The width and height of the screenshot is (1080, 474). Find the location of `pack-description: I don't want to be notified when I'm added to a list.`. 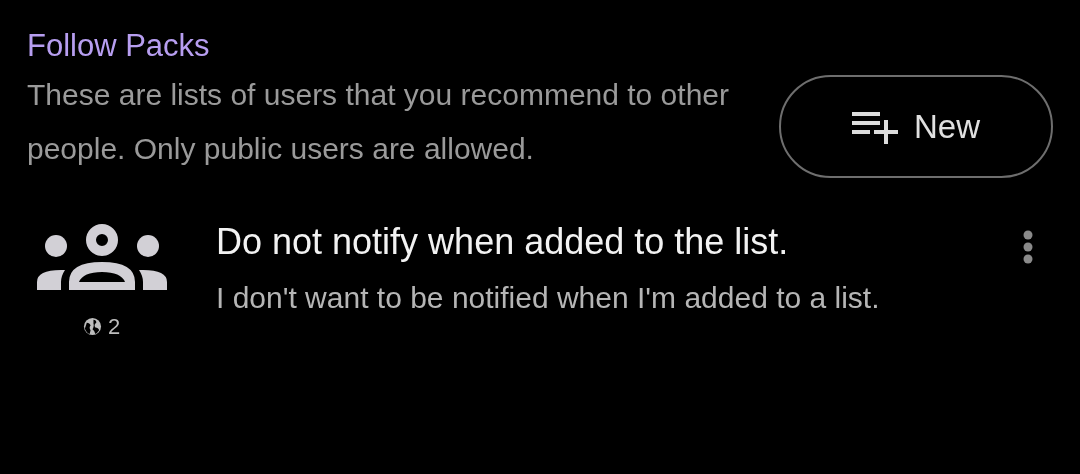

pack-description: I don't want to be notified when I'm added to a list. is located at coordinates (548, 298).